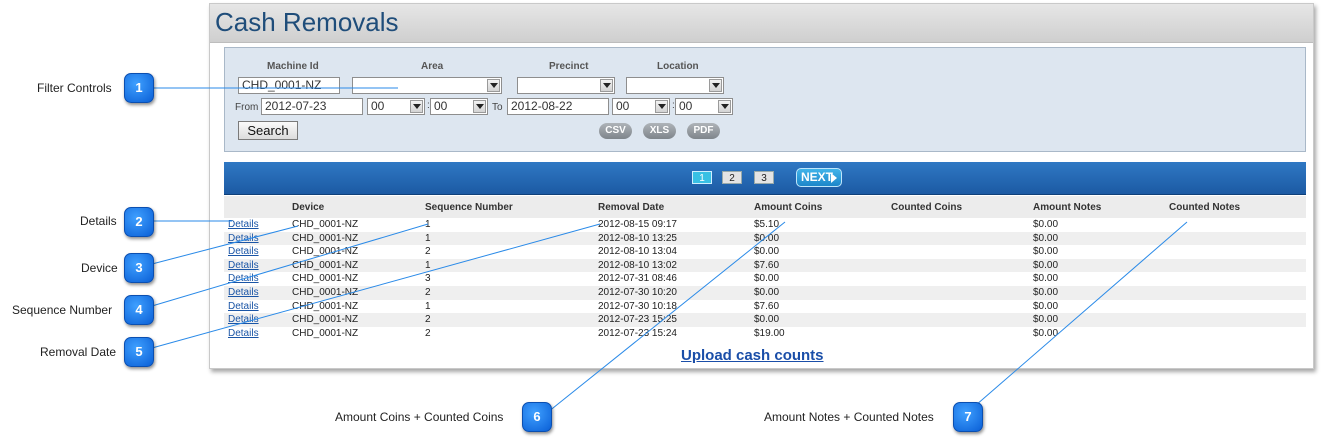 The image size is (1323, 442). I want to click on callout-badge-5: 5, so click(139, 352).